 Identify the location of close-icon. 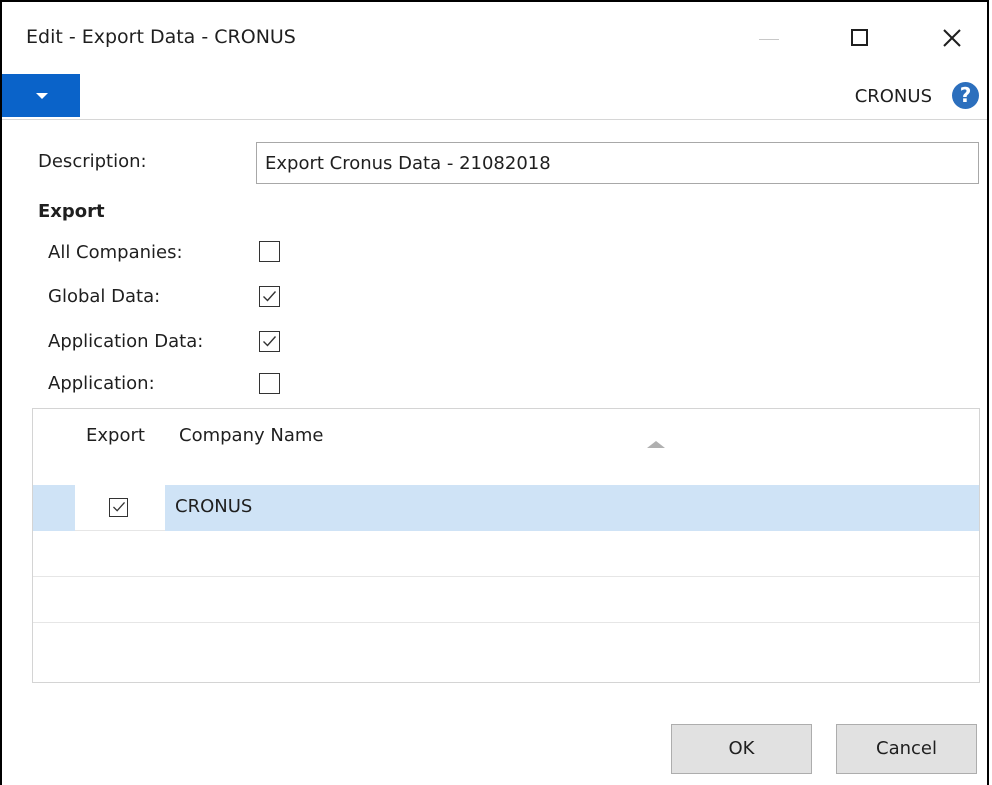
(952, 38).